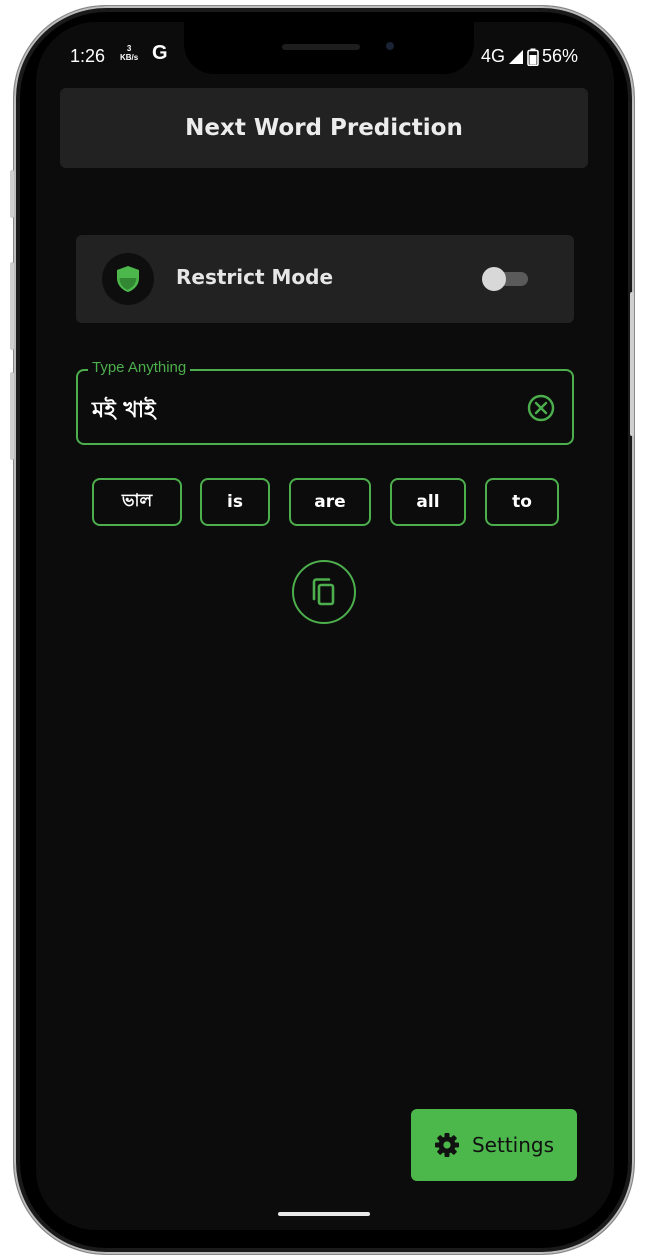 The height and width of the screenshot is (1260, 650). What do you see at coordinates (324, 1214) in the screenshot?
I see `home-indicator` at bounding box center [324, 1214].